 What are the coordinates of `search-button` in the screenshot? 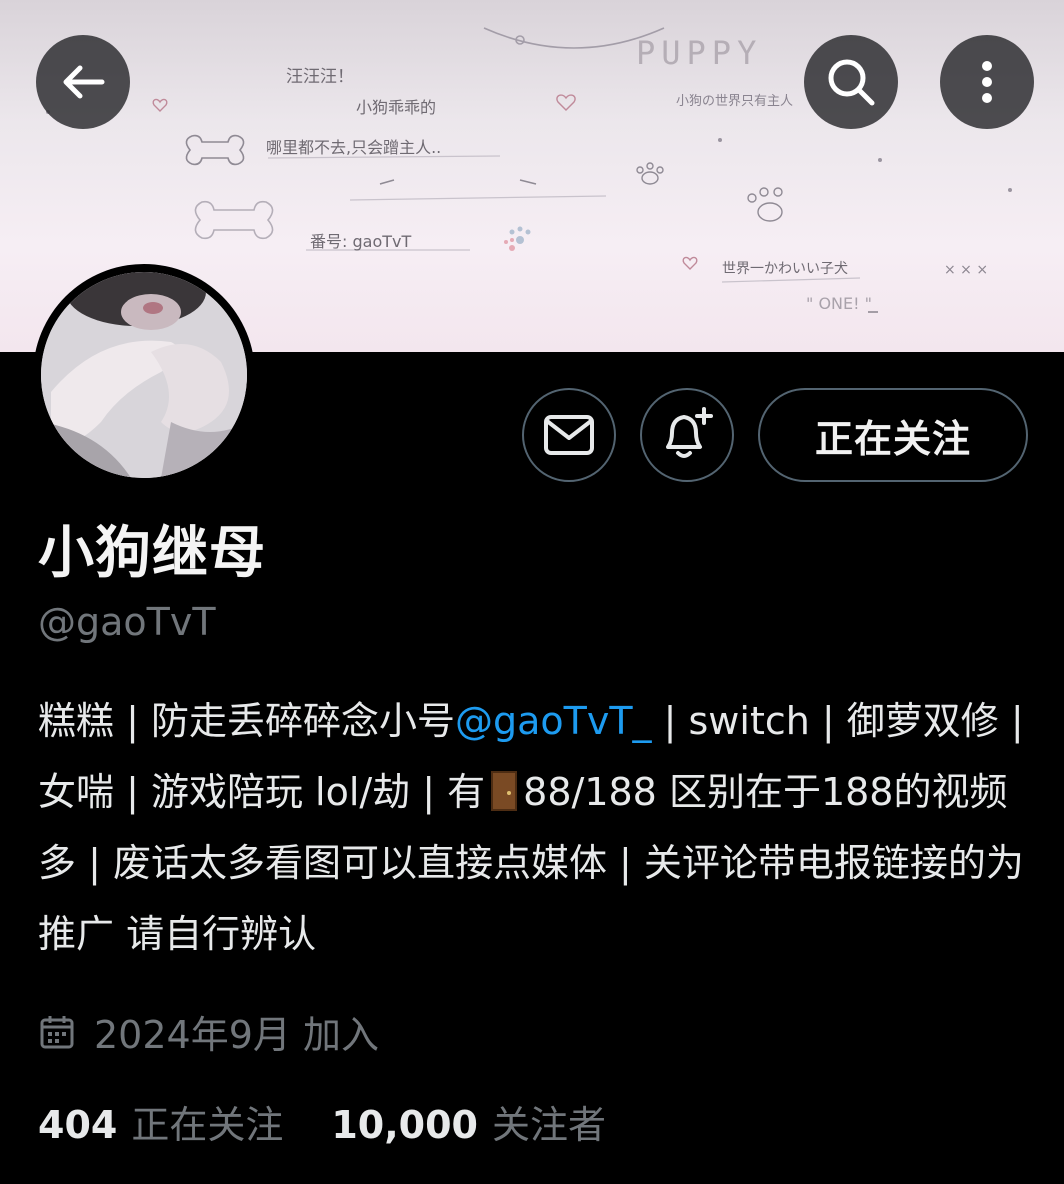 It's located at (851, 82).